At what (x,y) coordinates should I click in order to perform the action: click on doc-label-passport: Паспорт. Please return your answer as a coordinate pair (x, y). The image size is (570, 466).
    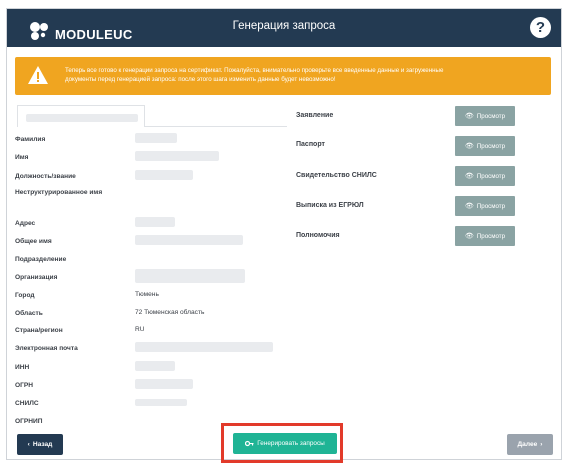
    Looking at the image, I should click on (310, 144).